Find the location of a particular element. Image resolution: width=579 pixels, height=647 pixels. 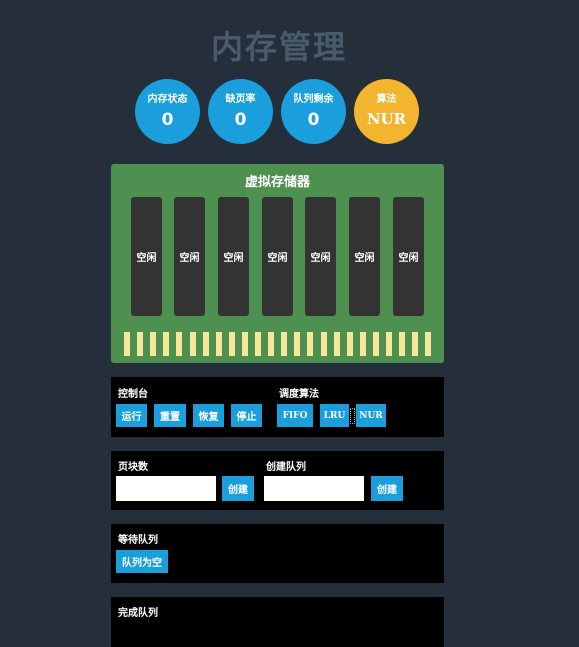

waiting-queue-panel: 等待队列 队列为空 is located at coordinates (277, 553).